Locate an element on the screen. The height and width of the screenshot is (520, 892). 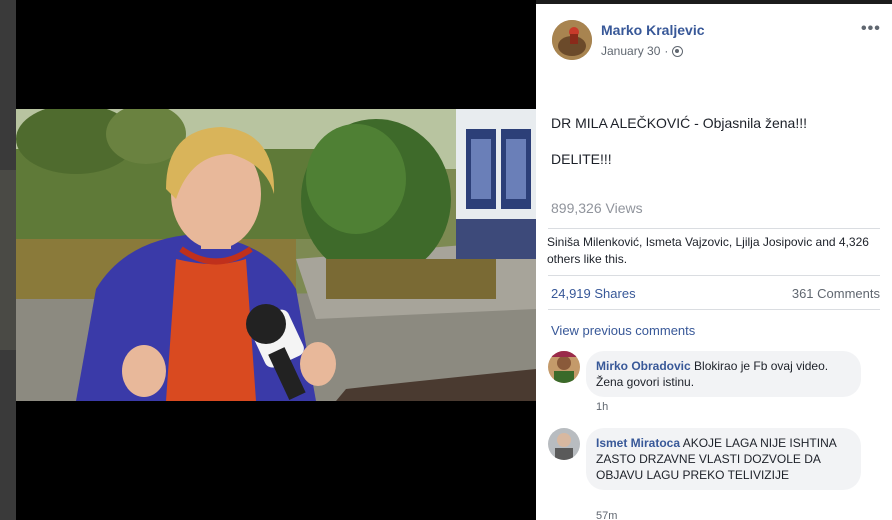
comment-time-link: 57m is located at coordinates (606, 515).